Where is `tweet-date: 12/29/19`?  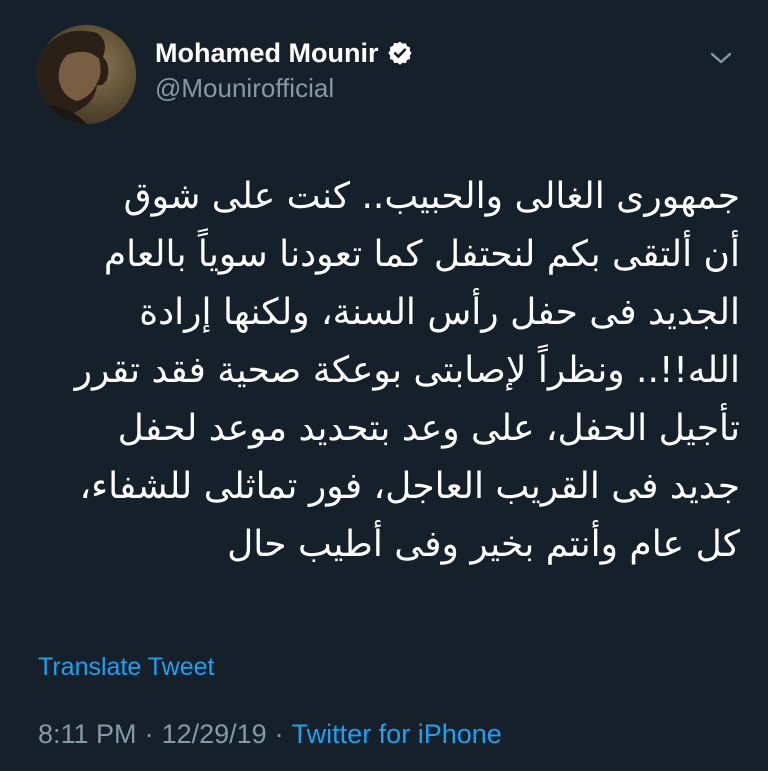 tweet-date: 12/29/19 is located at coordinates (214, 734).